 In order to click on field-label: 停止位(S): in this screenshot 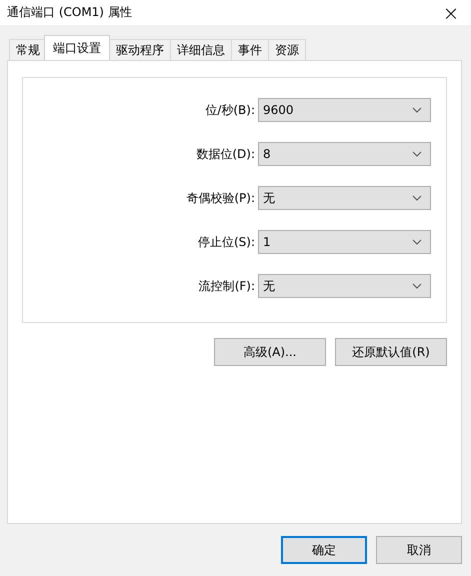, I will do `click(226, 242)`.